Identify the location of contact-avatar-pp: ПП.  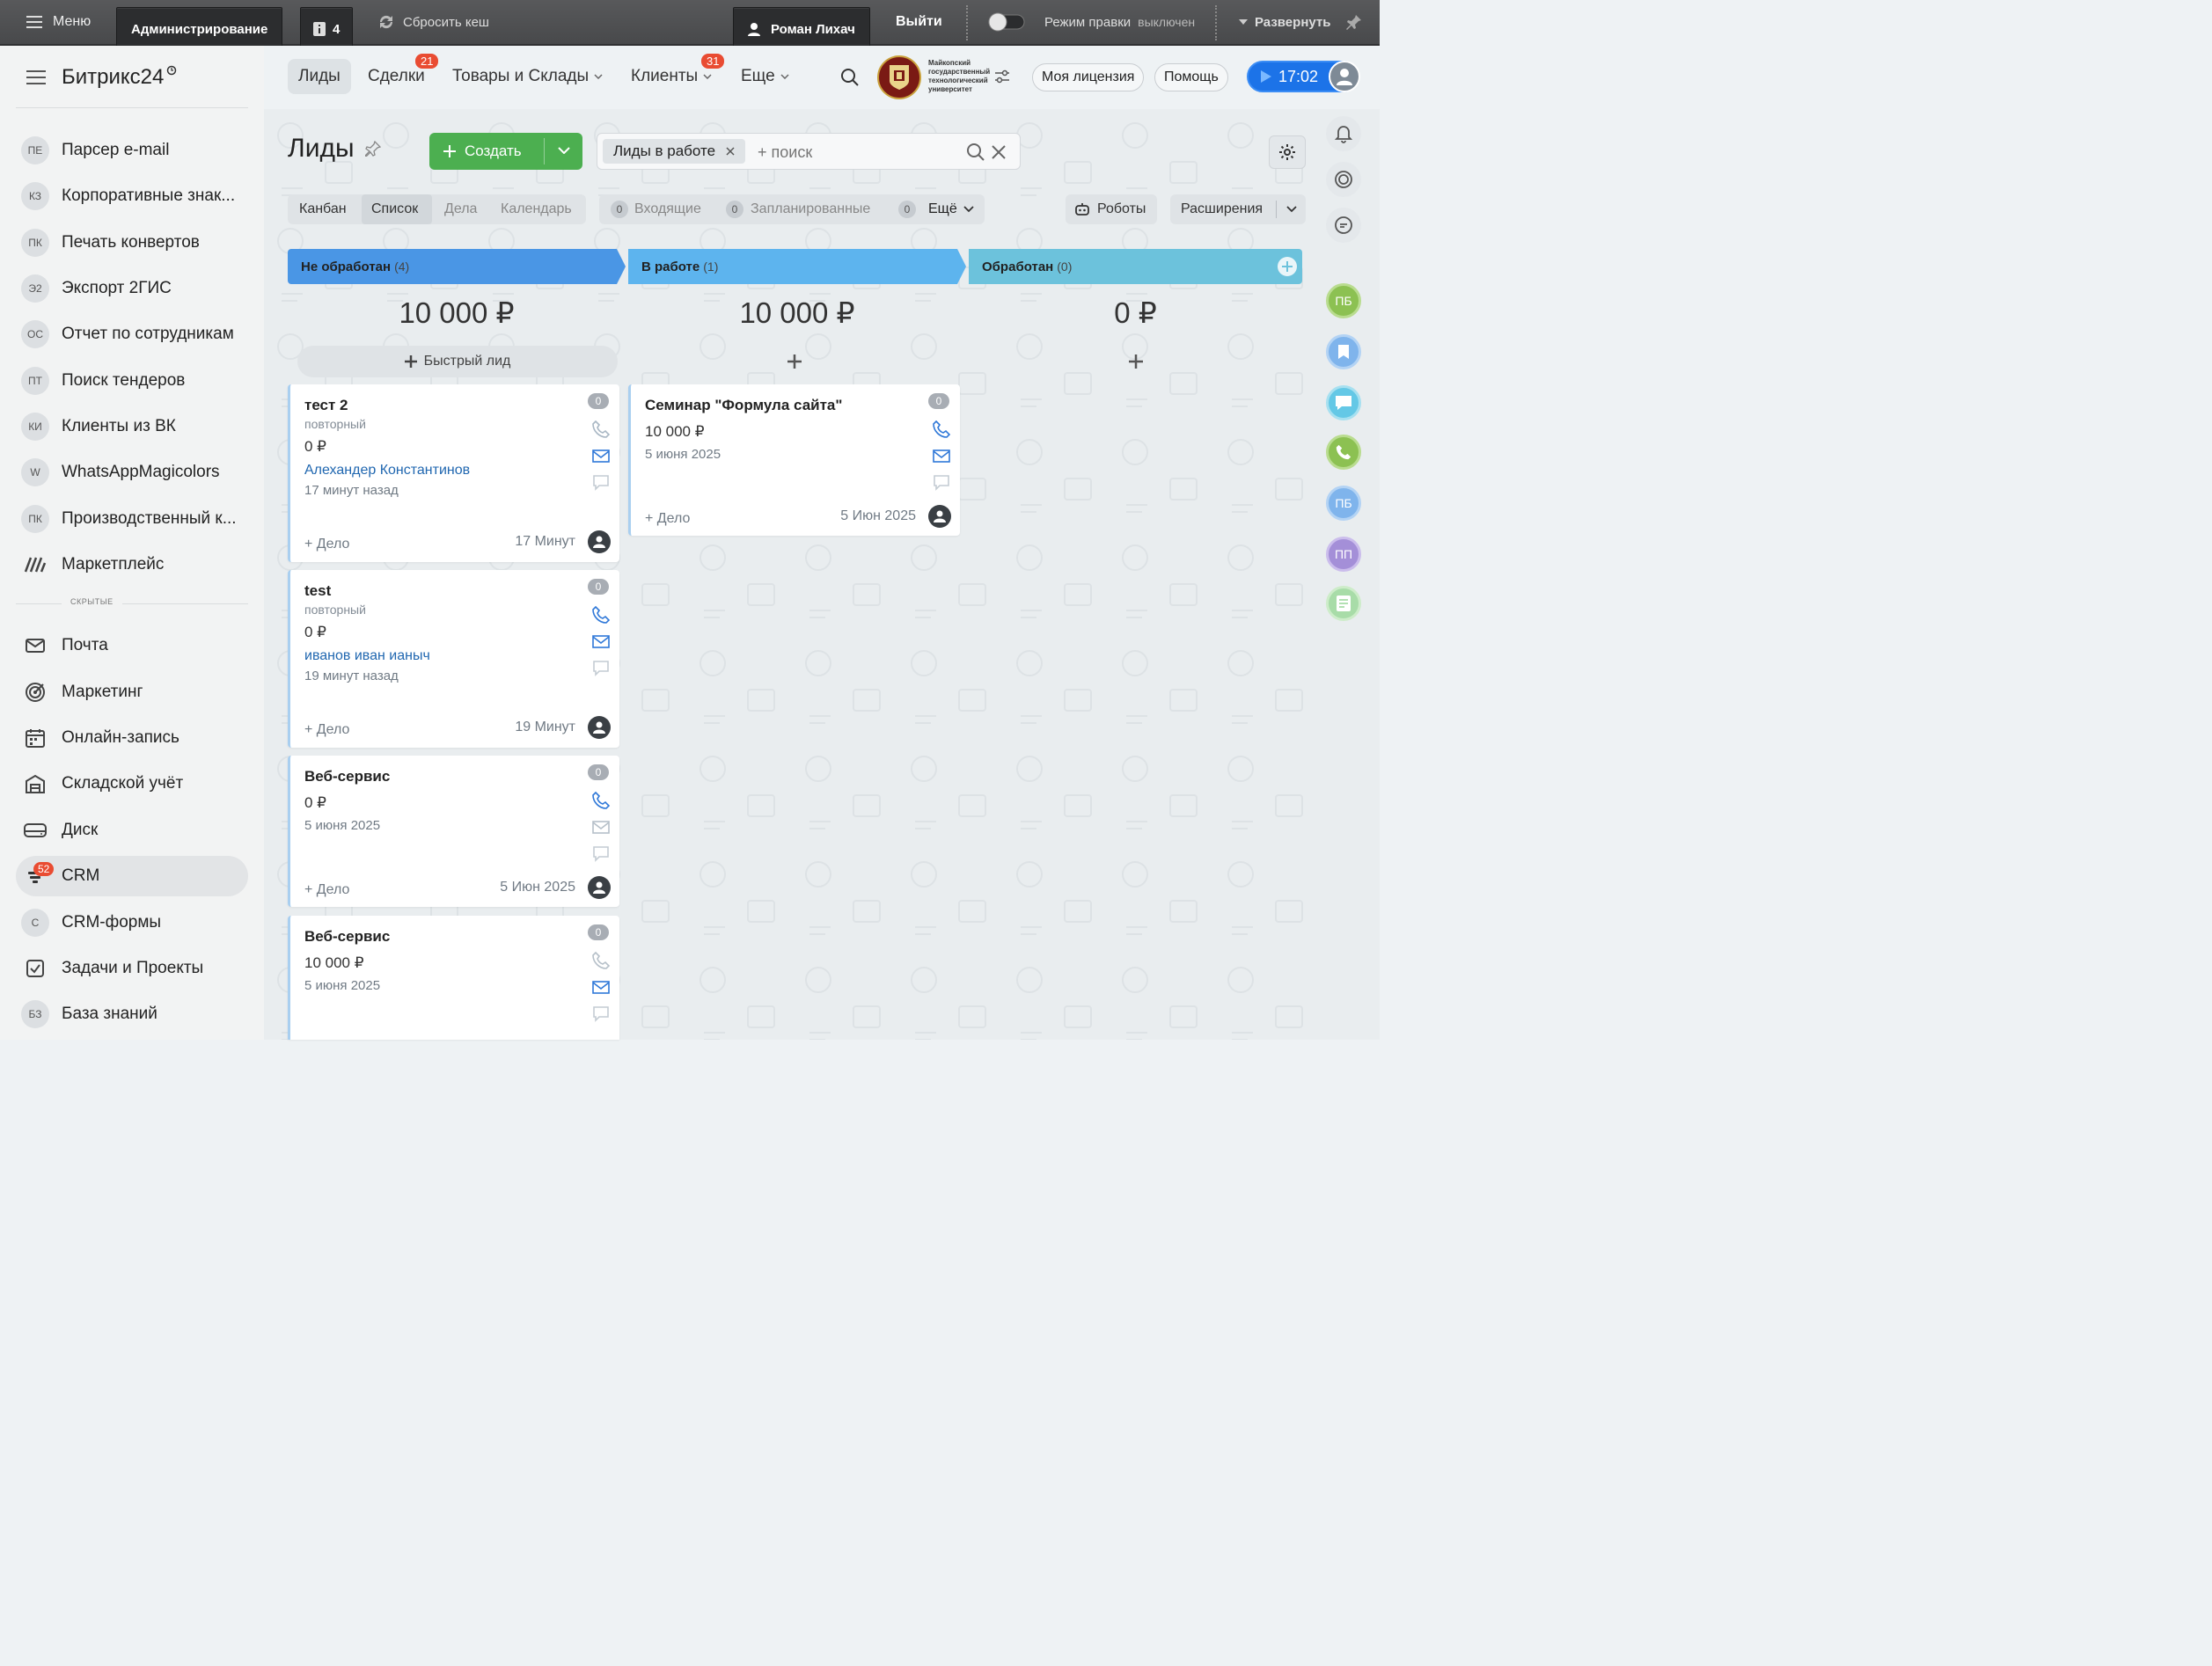
(1343, 554).